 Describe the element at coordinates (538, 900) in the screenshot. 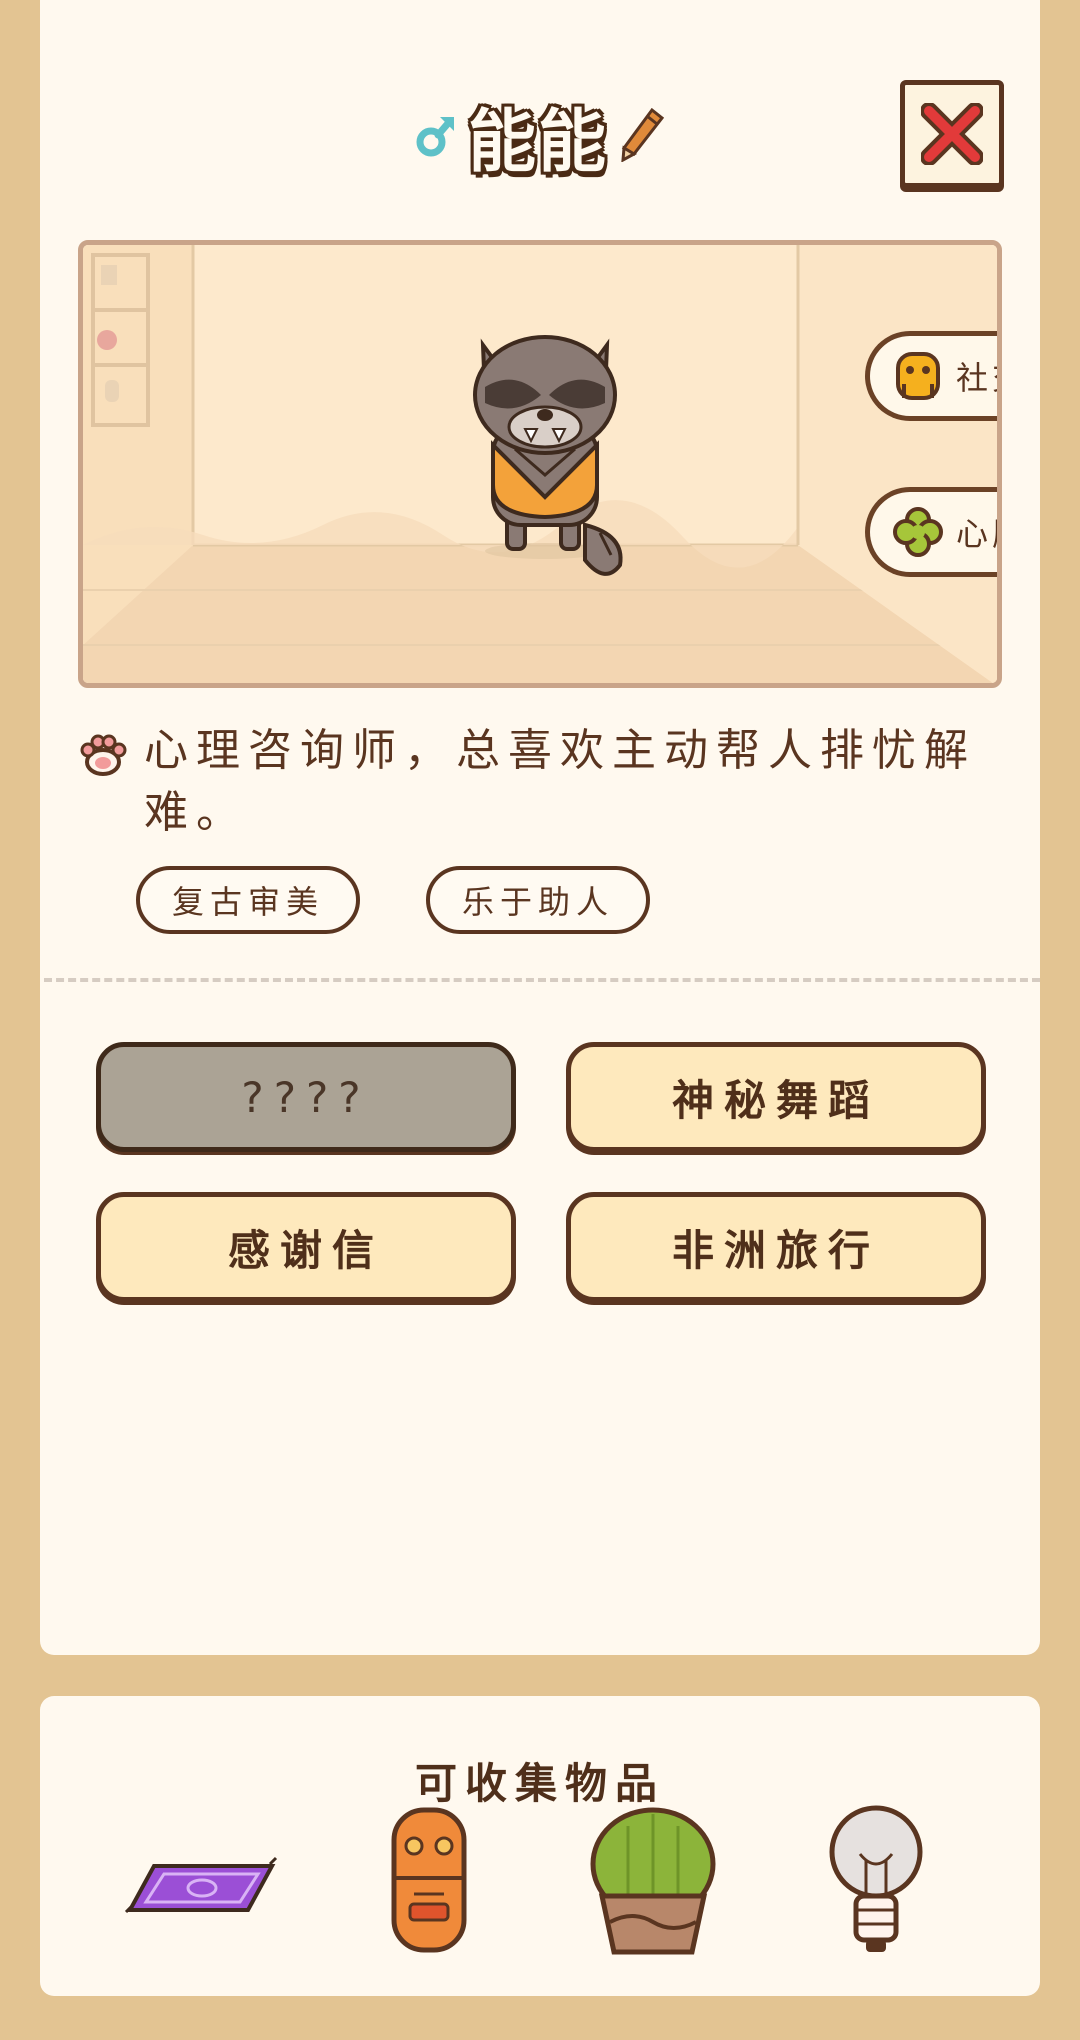

I see `trait-tag: 乐于助人` at that location.